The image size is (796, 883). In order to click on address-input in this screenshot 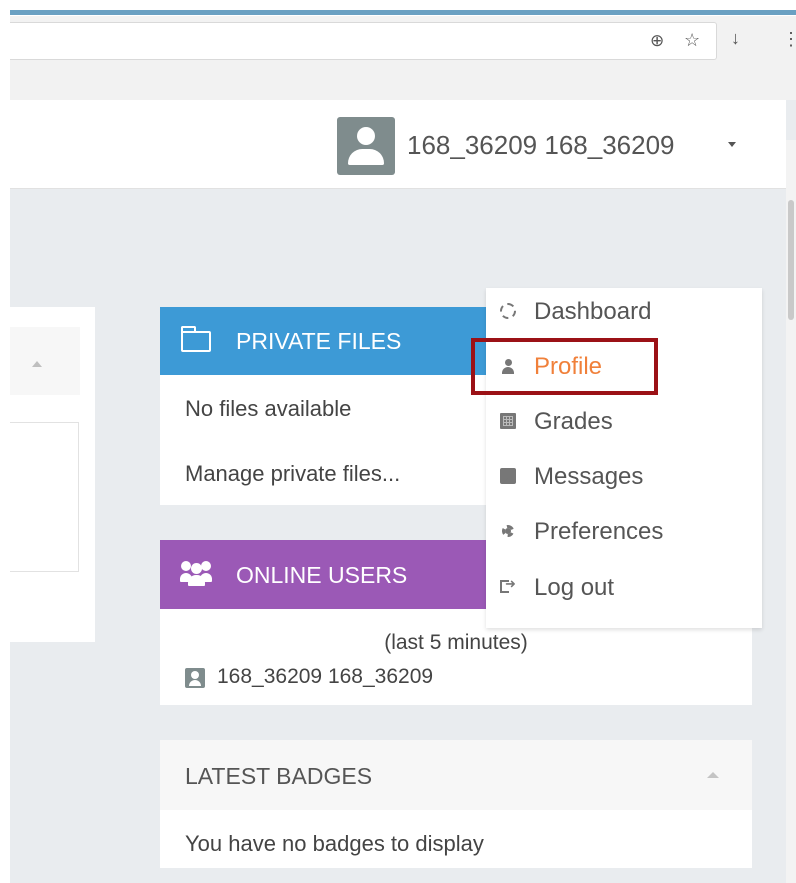, I will do `click(363, 41)`.